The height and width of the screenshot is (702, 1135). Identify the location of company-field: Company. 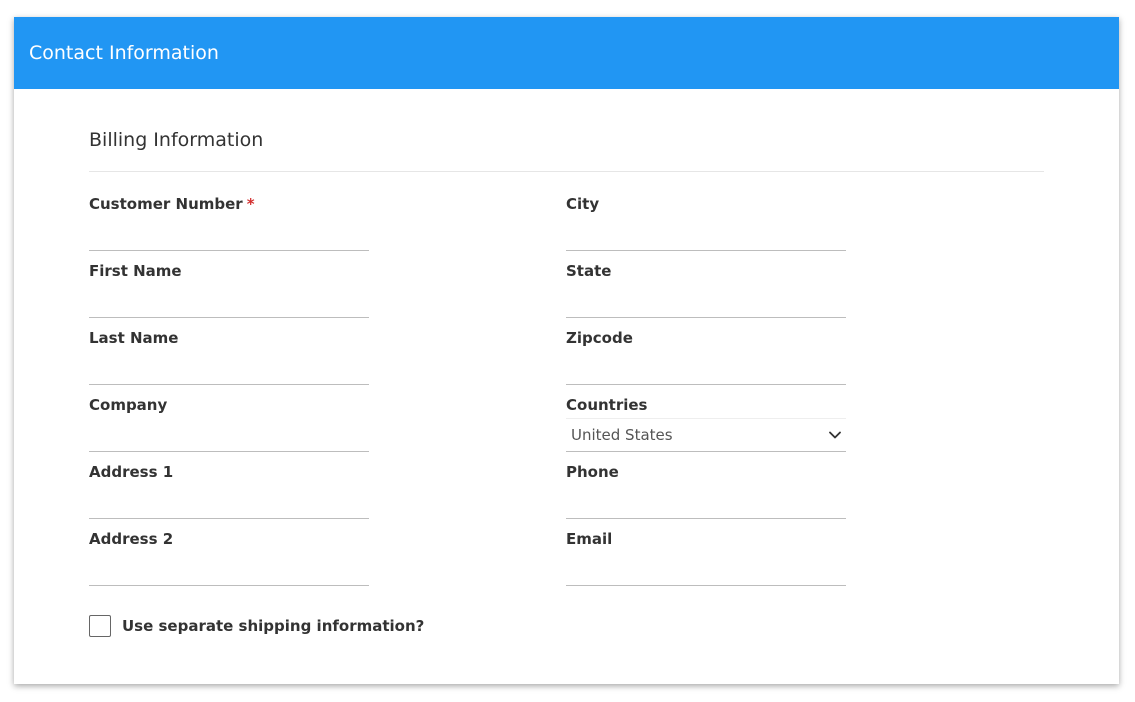
(229, 429).